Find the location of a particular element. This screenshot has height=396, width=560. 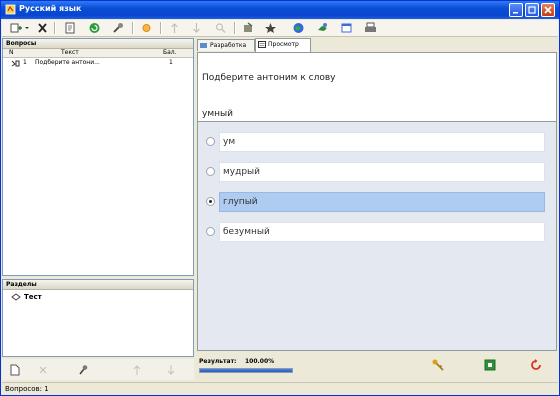

table-row: 1 Подберите антони... 1 is located at coordinates (98, 63).